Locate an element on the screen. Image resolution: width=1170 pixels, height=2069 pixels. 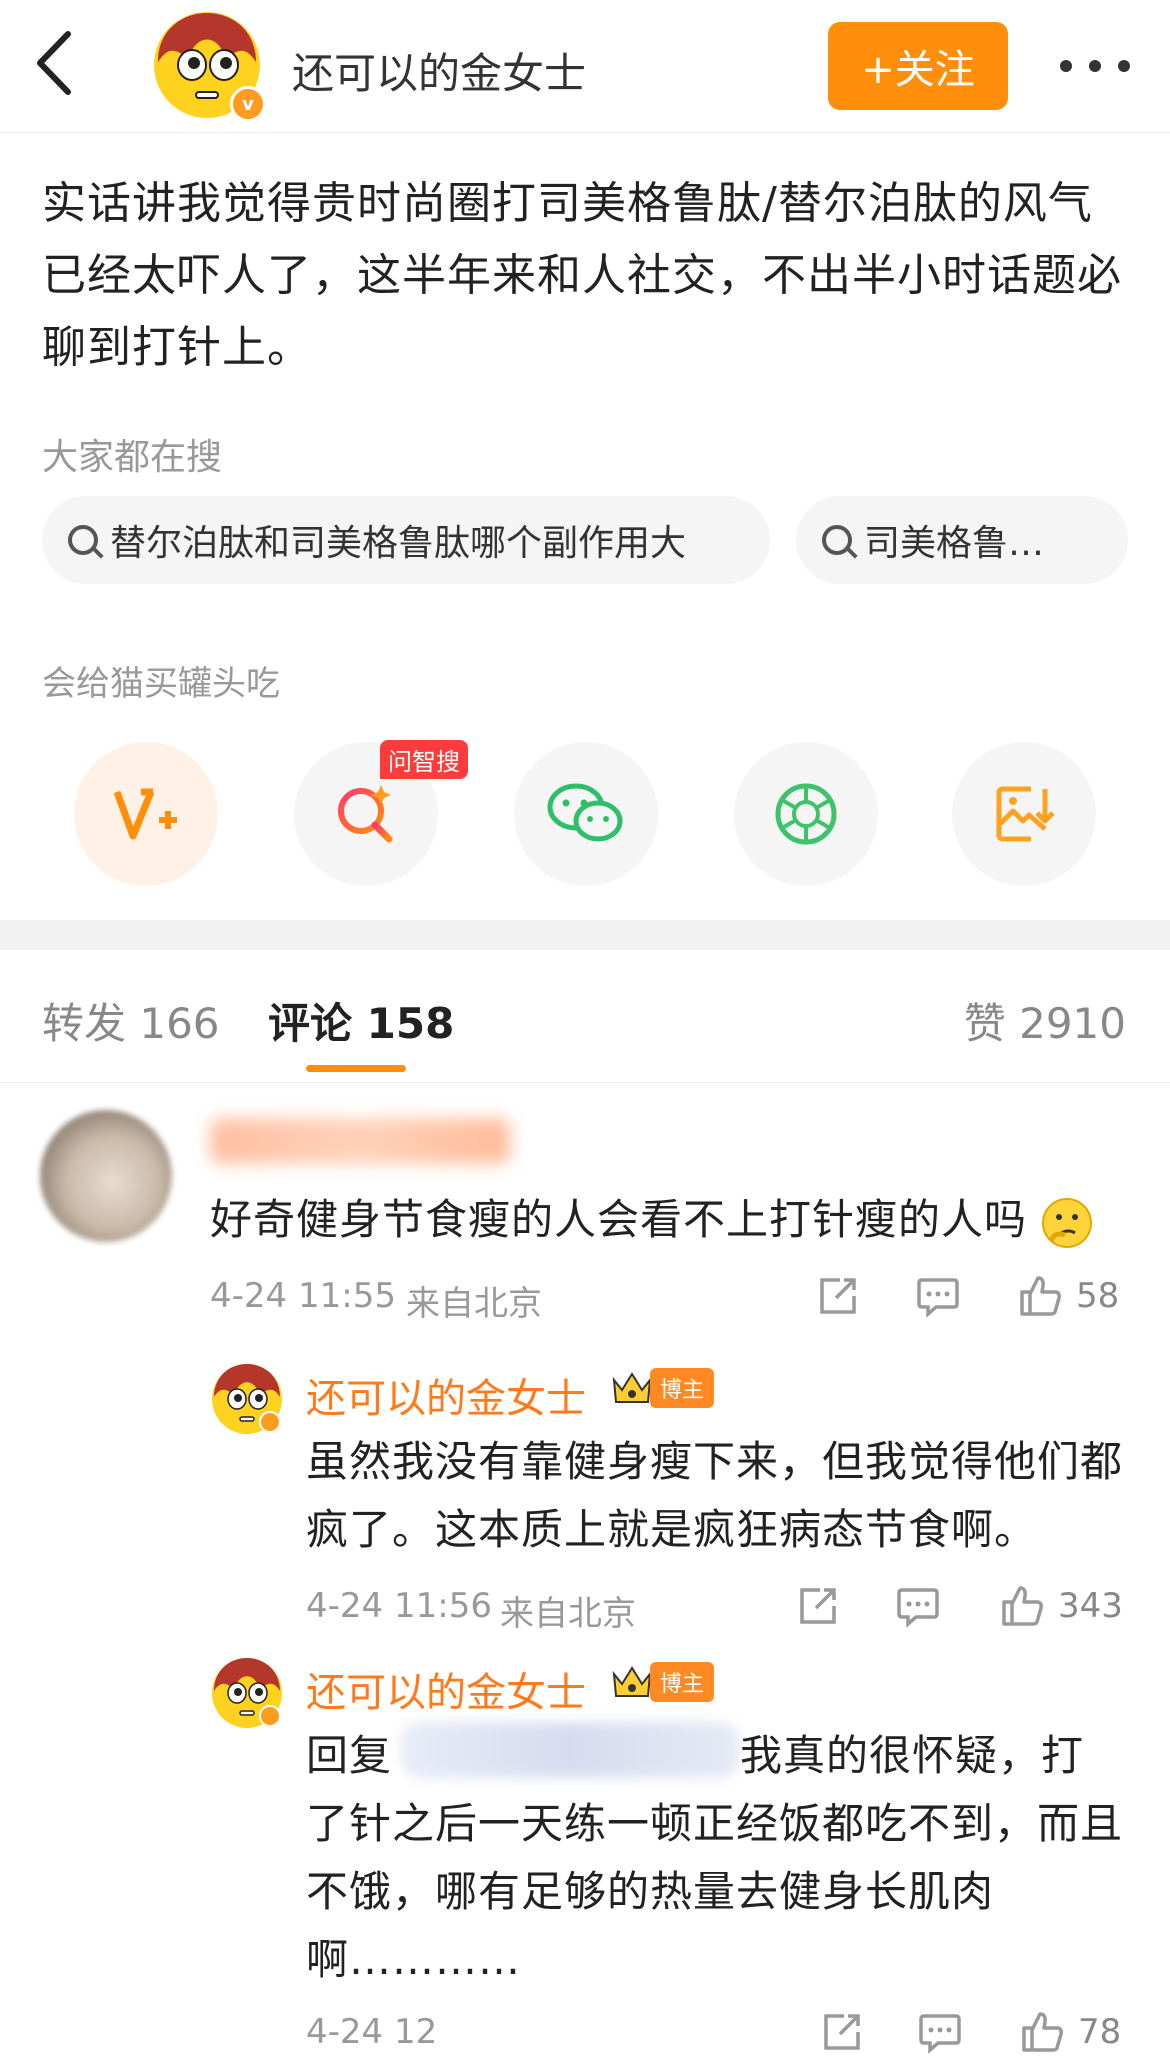
comment-text: 好奇健身节食瘦的人会看不上打针瘦的人吗 is located at coordinates (651, 1217).